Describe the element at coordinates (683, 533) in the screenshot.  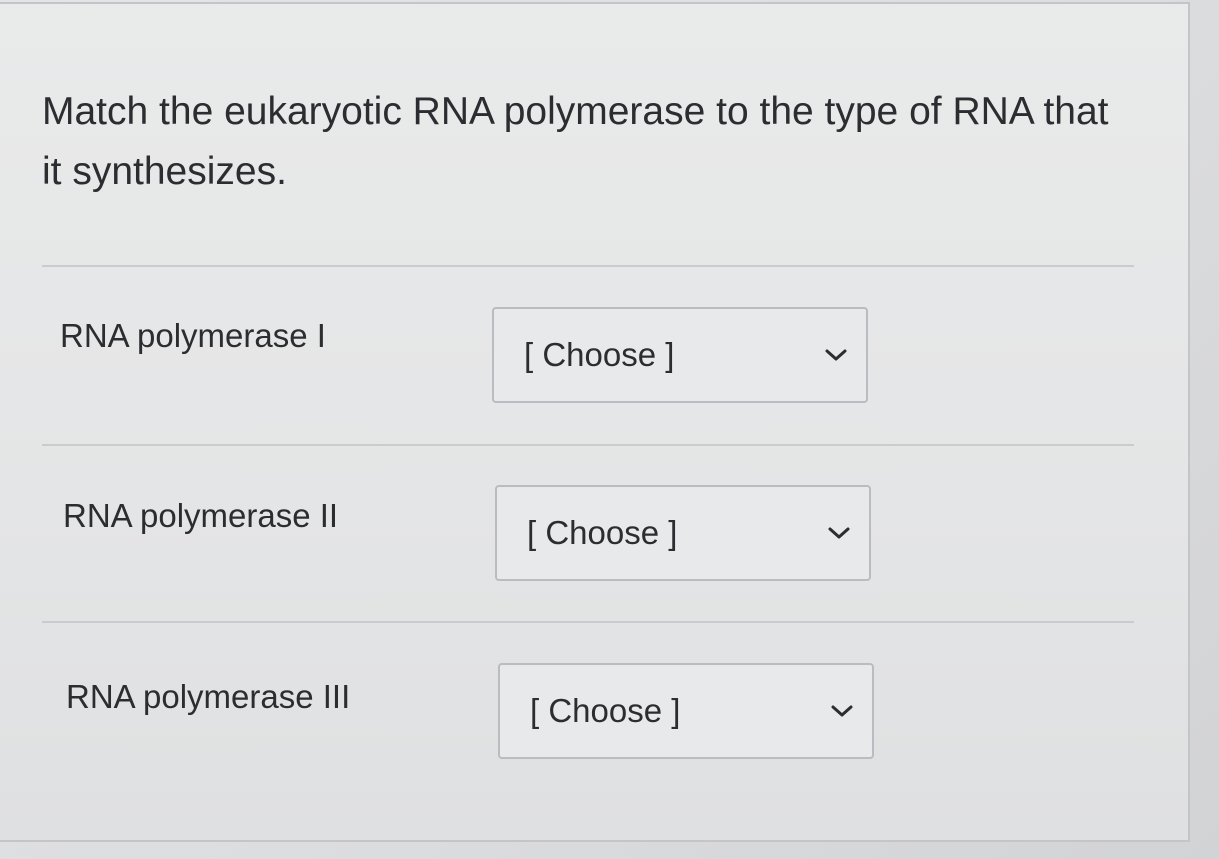
I see `dropdown-rna-polymerase-ii: [ Choose ]` at that location.